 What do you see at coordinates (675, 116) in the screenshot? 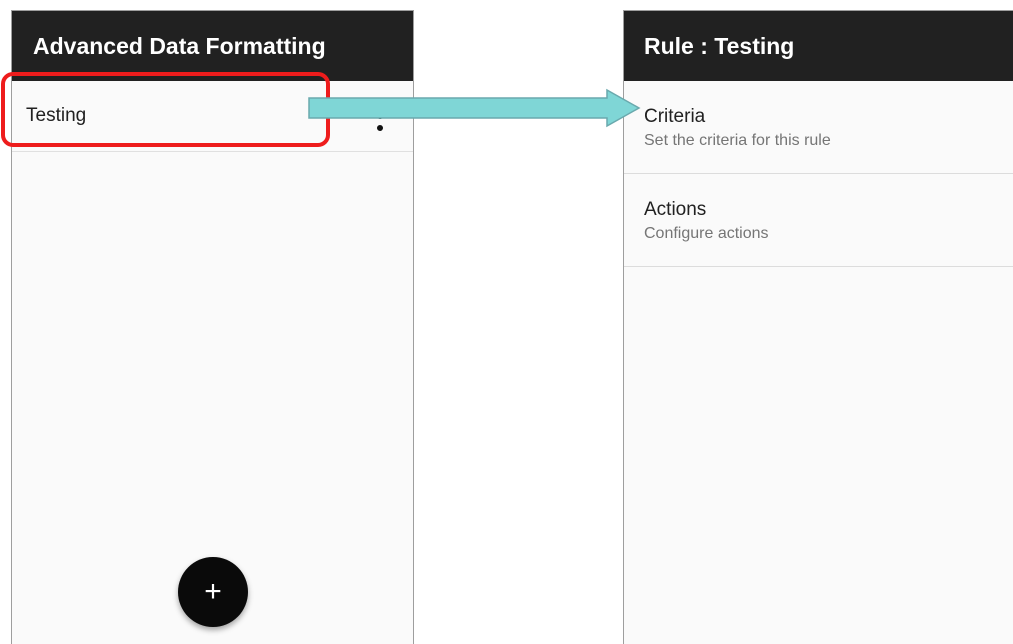
I see `criteria-title: Criteria` at bounding box center [675, 116].